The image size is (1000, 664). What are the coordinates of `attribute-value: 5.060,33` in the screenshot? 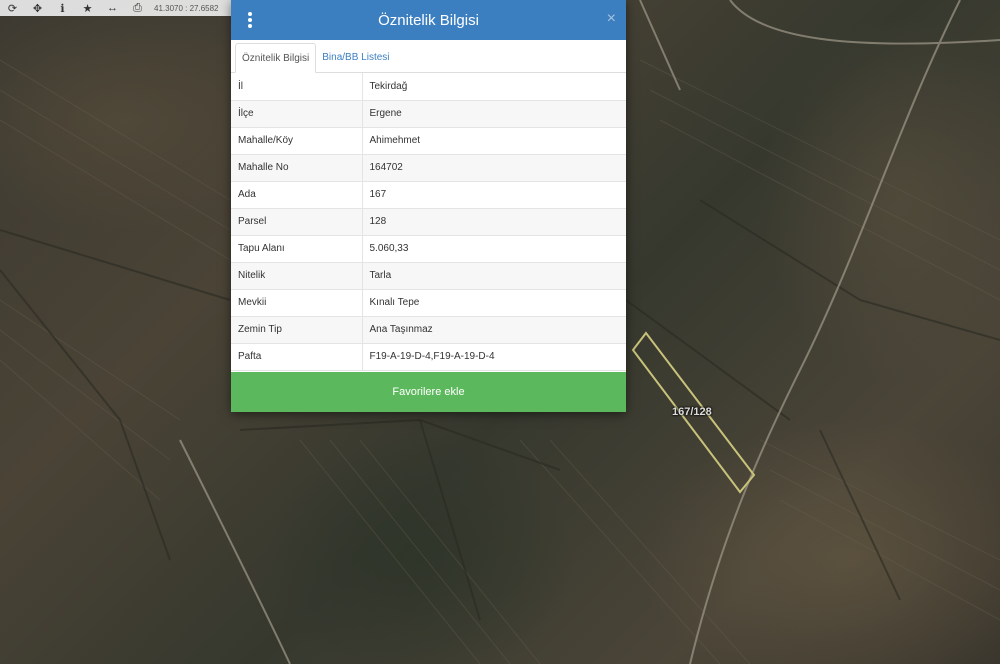 It's located at (494, 249).